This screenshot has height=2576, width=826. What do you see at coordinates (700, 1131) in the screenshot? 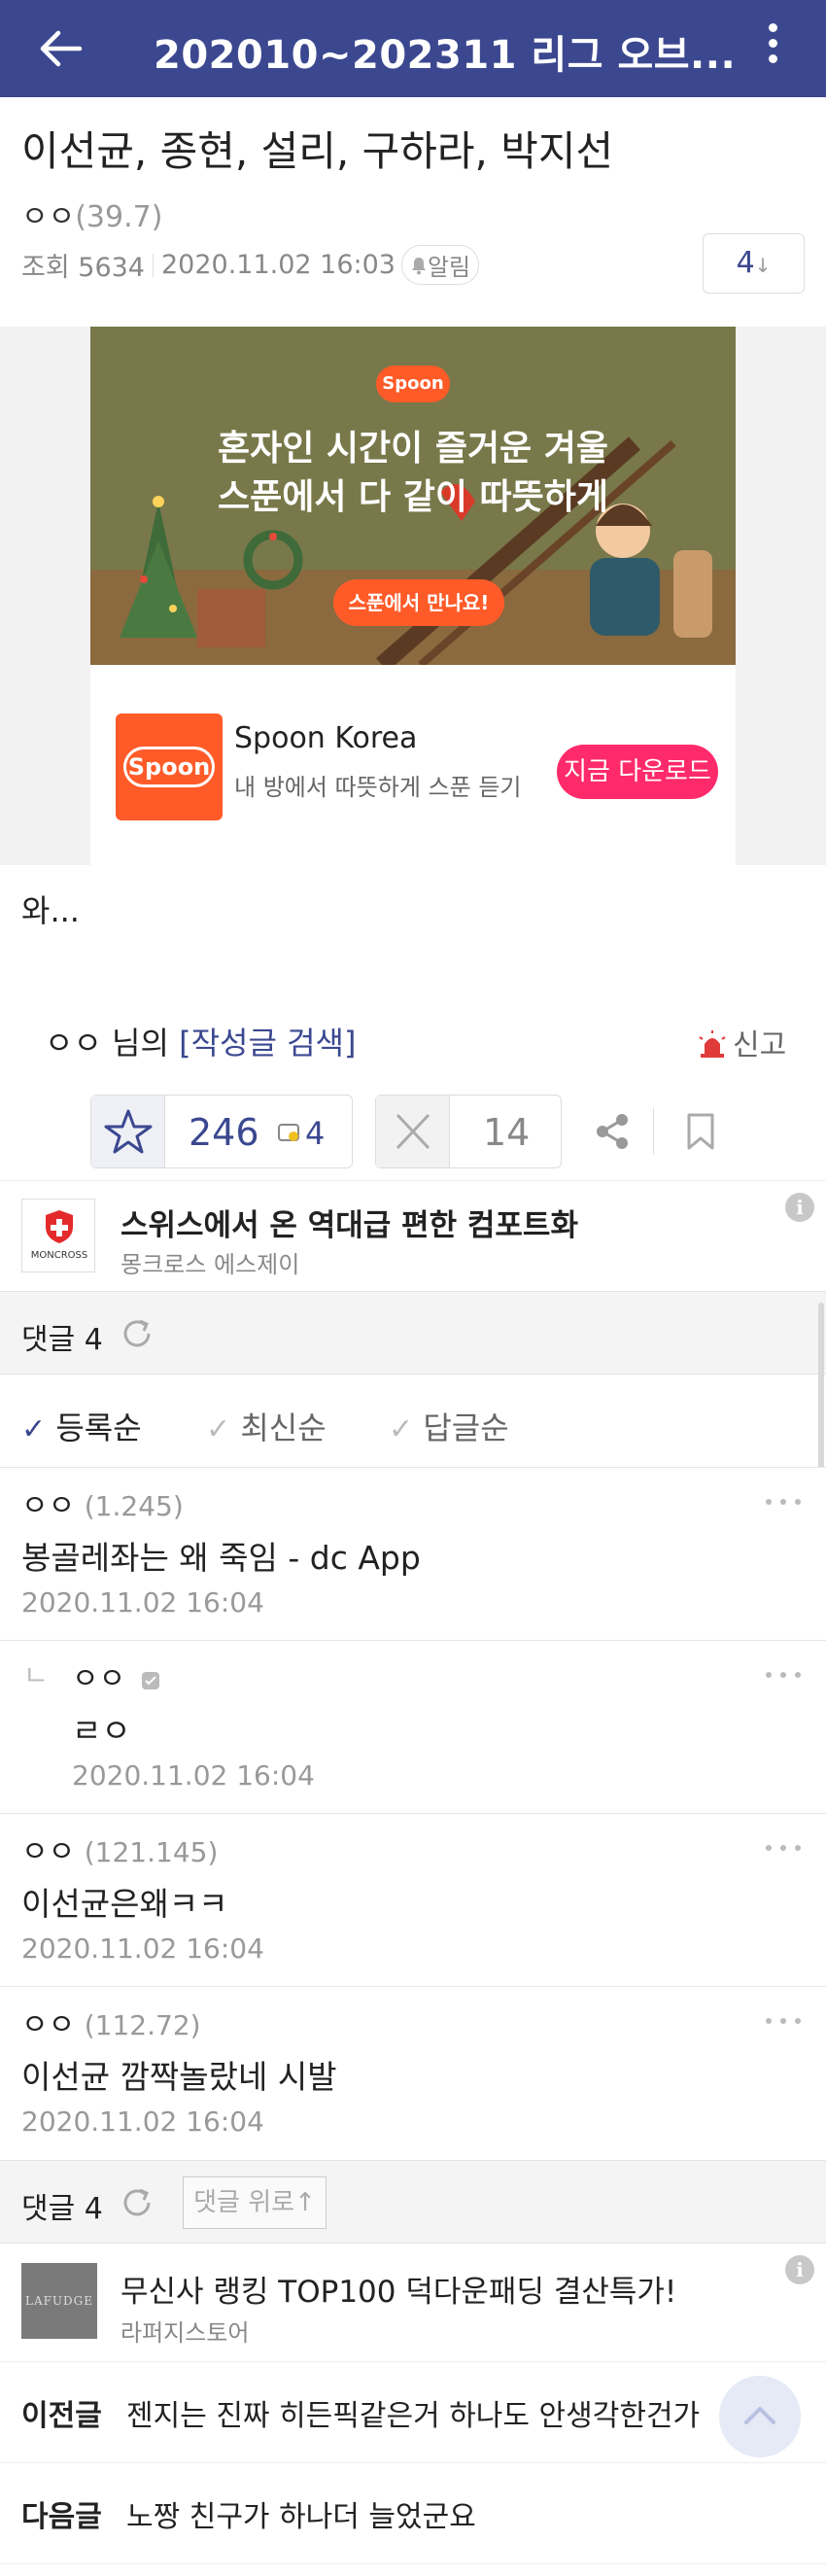
I see `bookmark-icon` at bounding box center [700, 1131].